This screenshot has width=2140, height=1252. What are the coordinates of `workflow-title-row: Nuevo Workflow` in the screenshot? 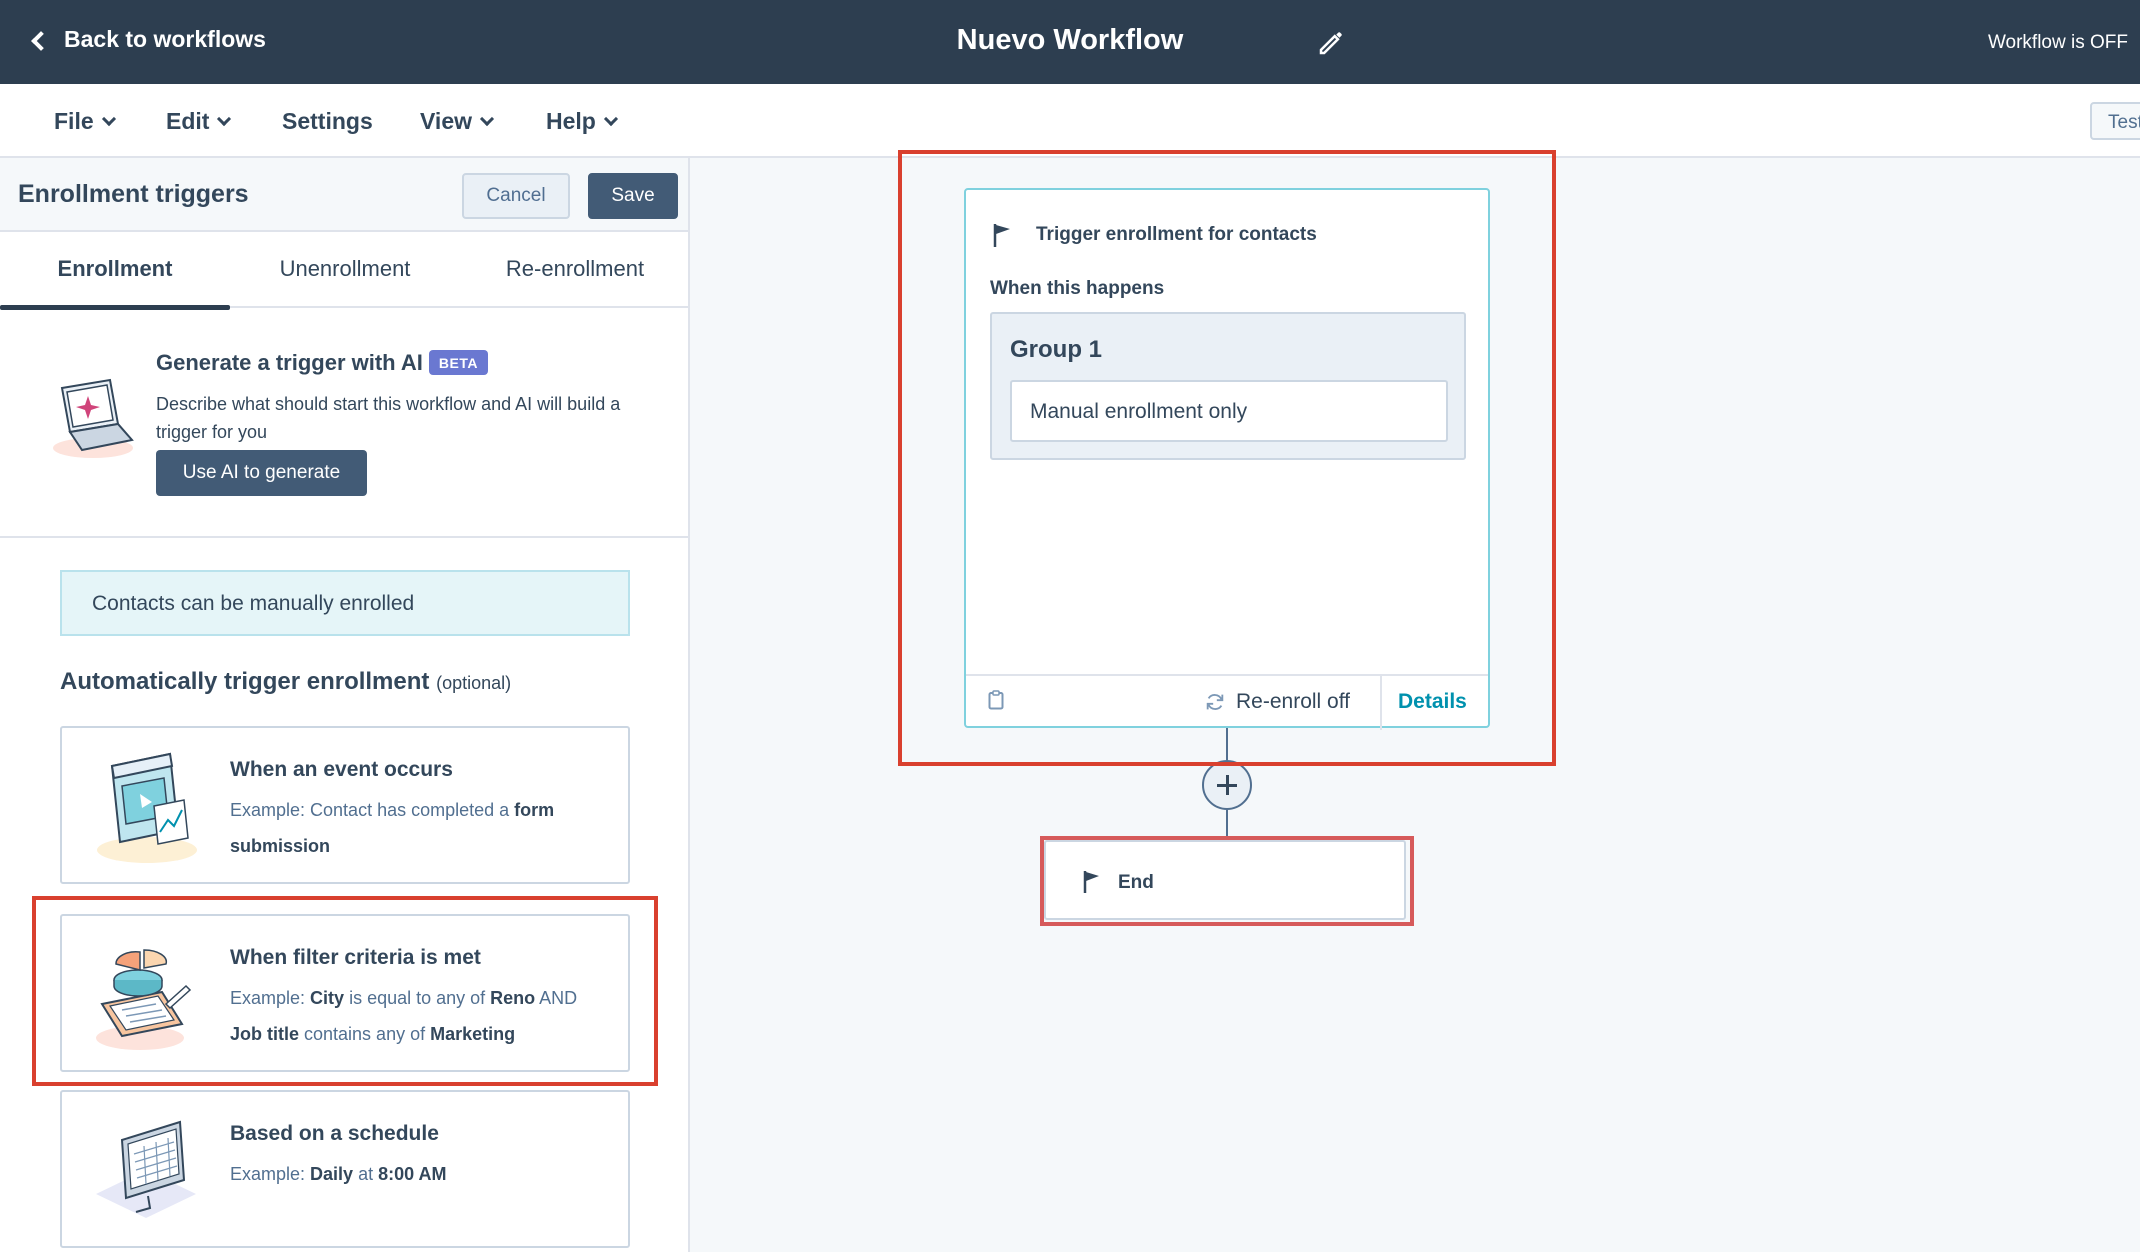 It's located at (1070, 40).